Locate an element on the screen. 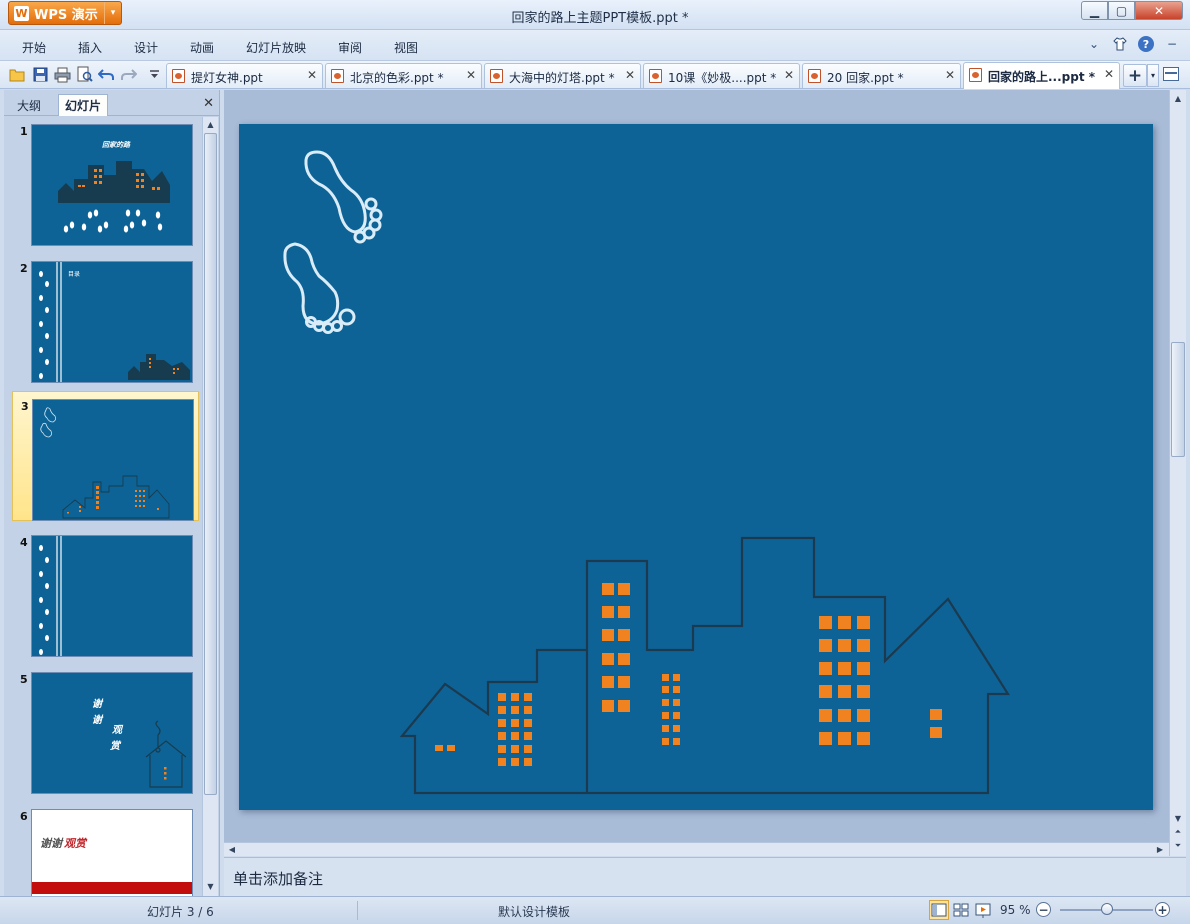 This screenshot has width=1190, height=924. close-panel-icon: ✕ is located at coordinates (208, 103).